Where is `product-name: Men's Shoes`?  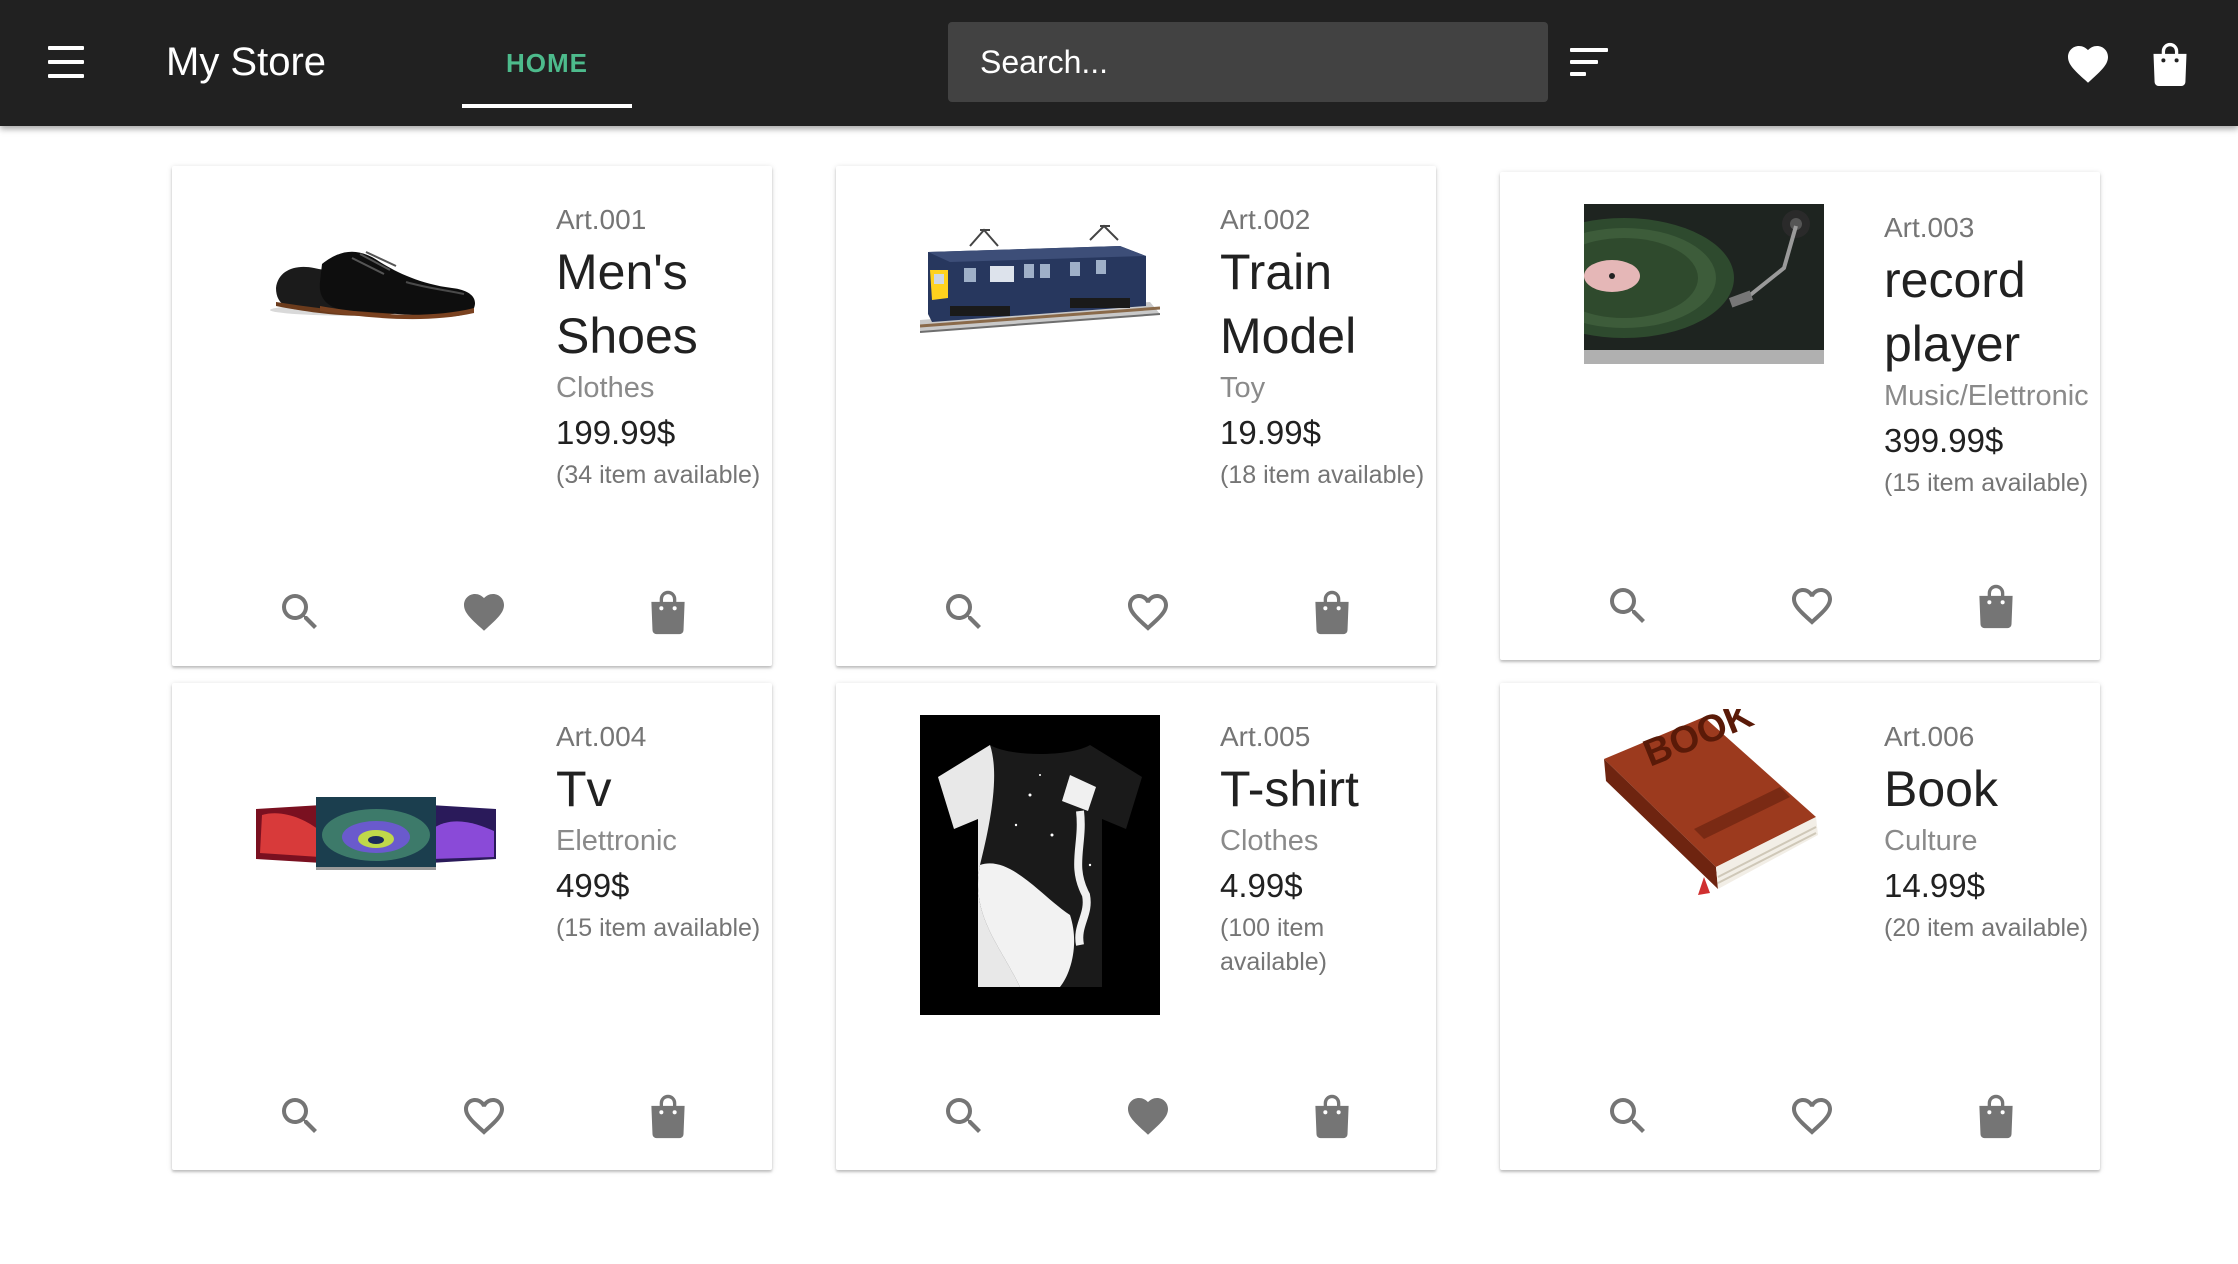 product-name: Men's Shoes is located at coordinates (627, 304).